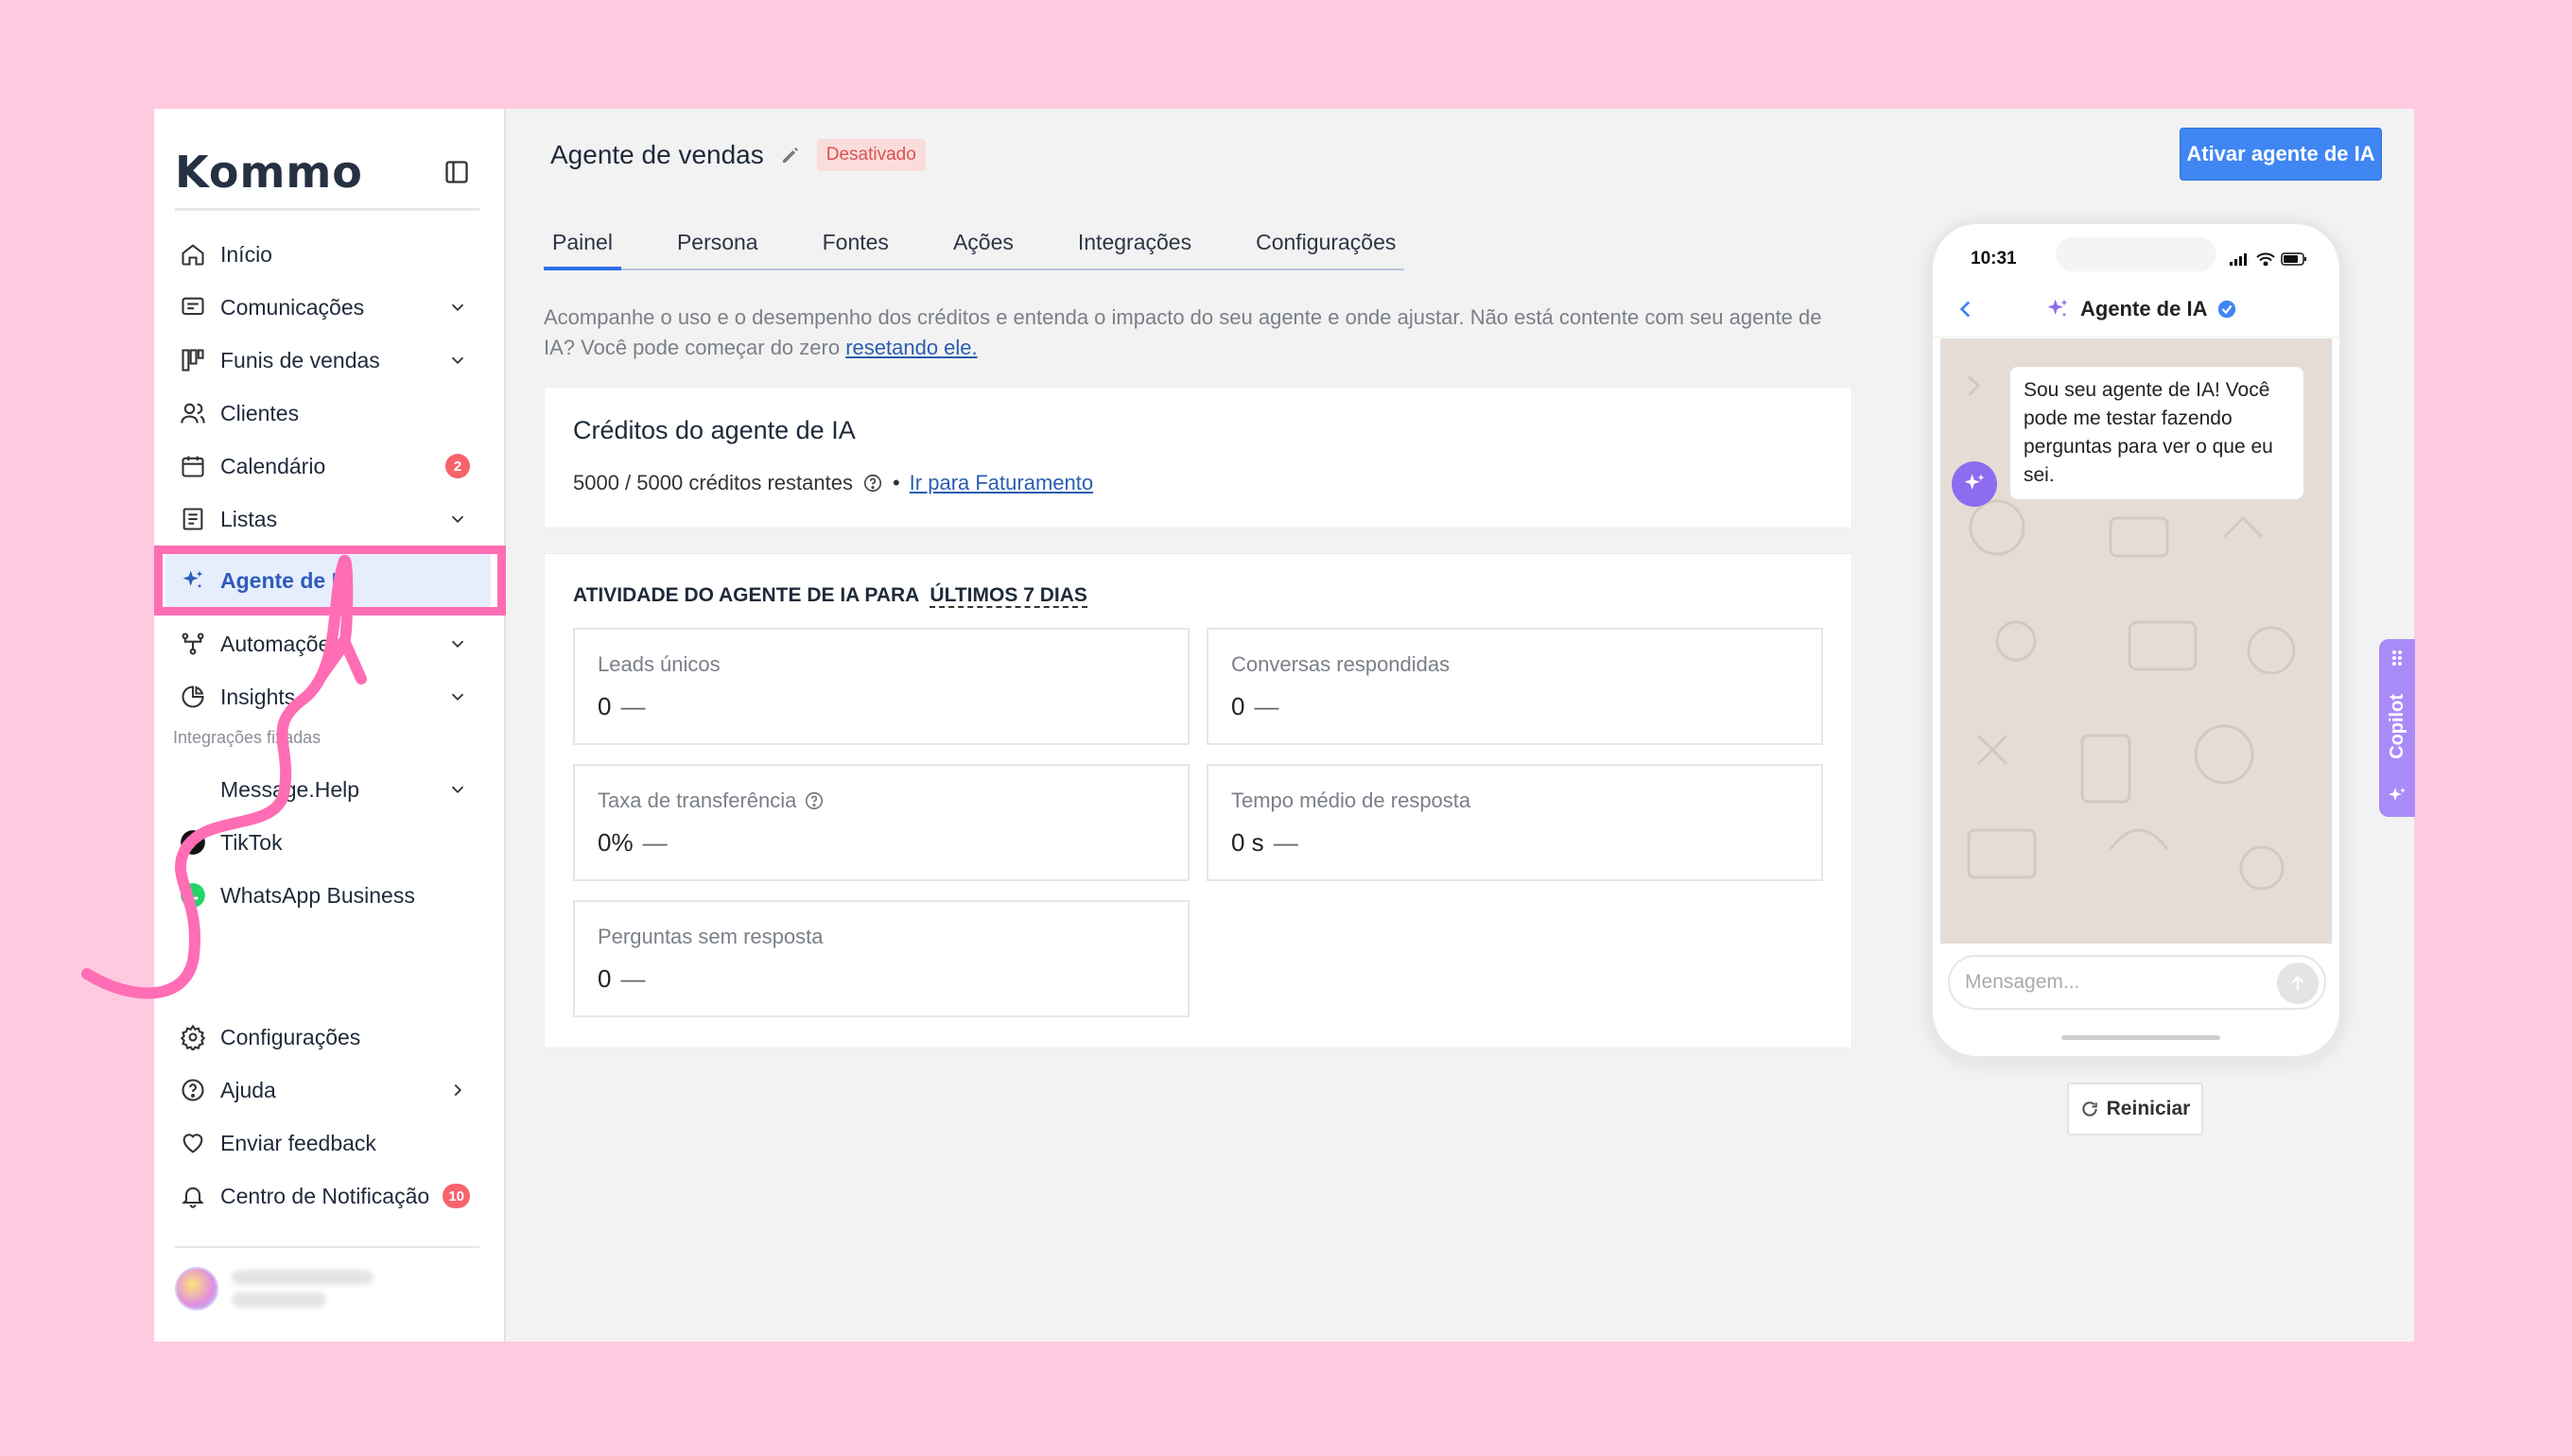  I want to click on users-icon, so click(193, 413).